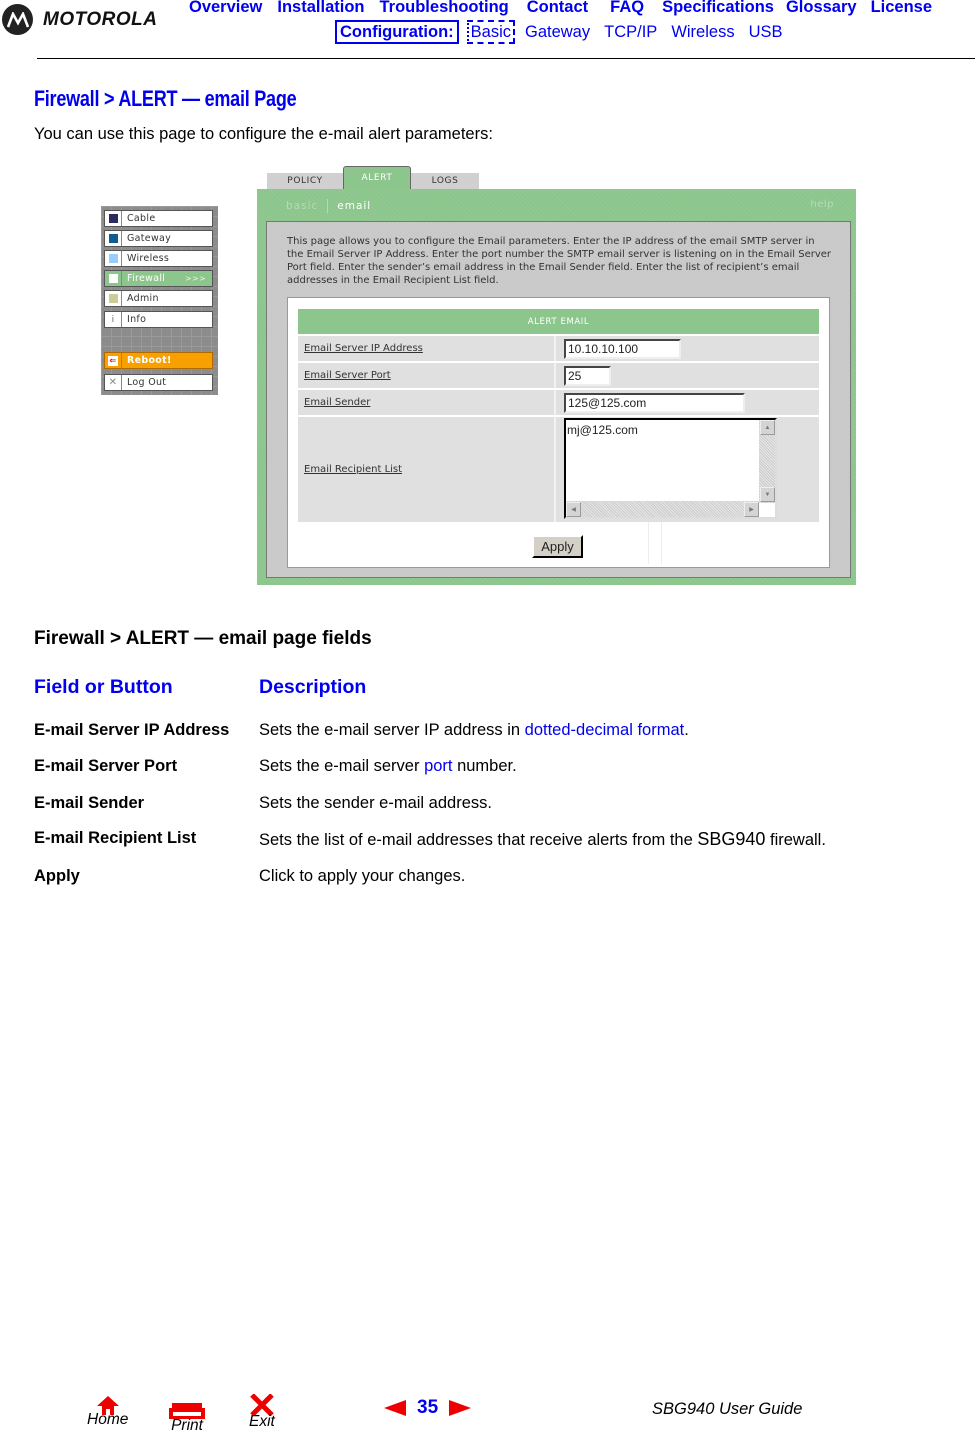 Image resolution: width=975 pixels, height=1435 pixels. What do you see at coordinates (821, 8) in the screenshot?
I see `nav-glossary: Glossary` at bounding box center [821, 8].